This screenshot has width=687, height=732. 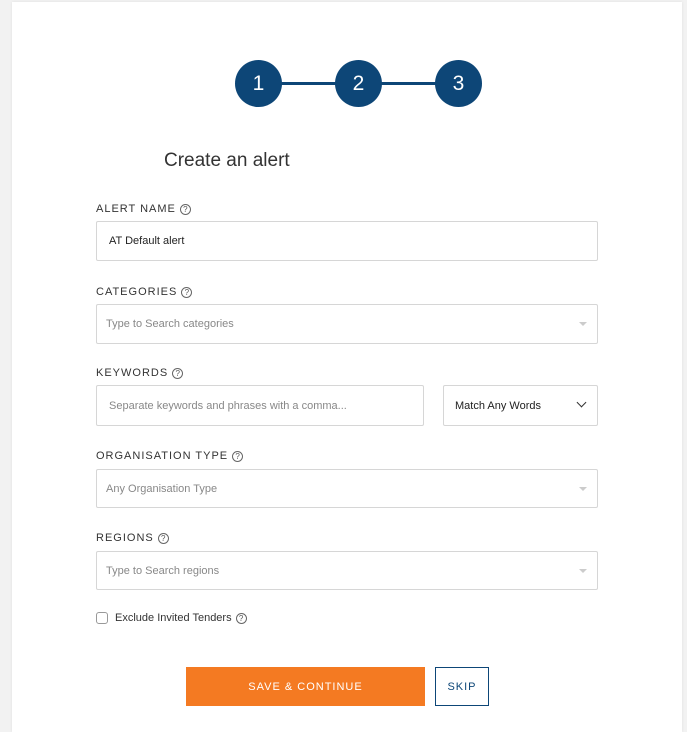 I want to click on regions-select: Type to Search regions, so click(x=347, y=570).